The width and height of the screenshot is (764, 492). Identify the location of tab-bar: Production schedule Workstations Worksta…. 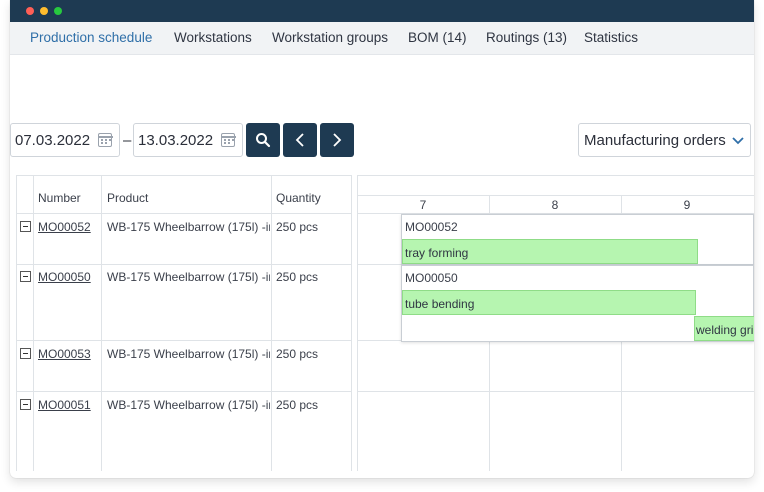
(382, 38).